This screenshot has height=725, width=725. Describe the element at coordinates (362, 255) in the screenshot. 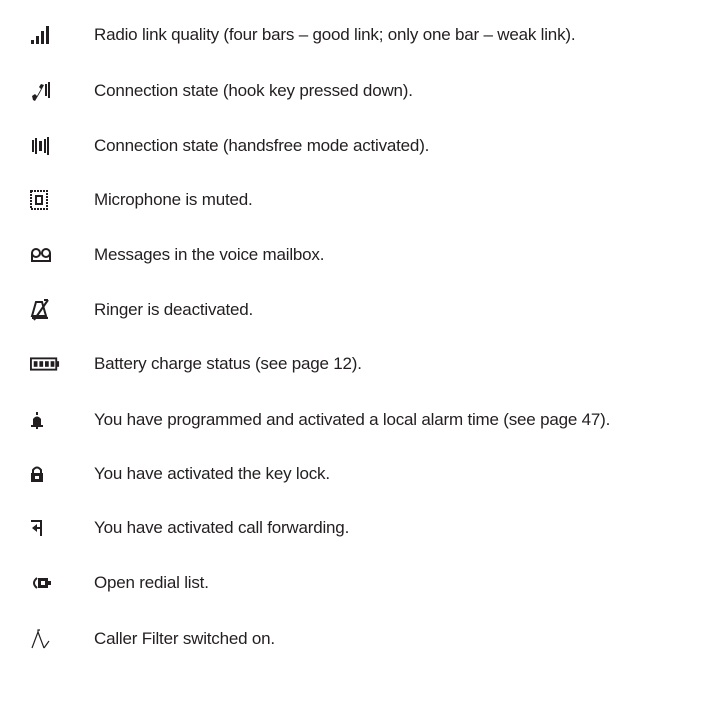

I see `legend-row: Messages in the voice mailbox.` at that location.